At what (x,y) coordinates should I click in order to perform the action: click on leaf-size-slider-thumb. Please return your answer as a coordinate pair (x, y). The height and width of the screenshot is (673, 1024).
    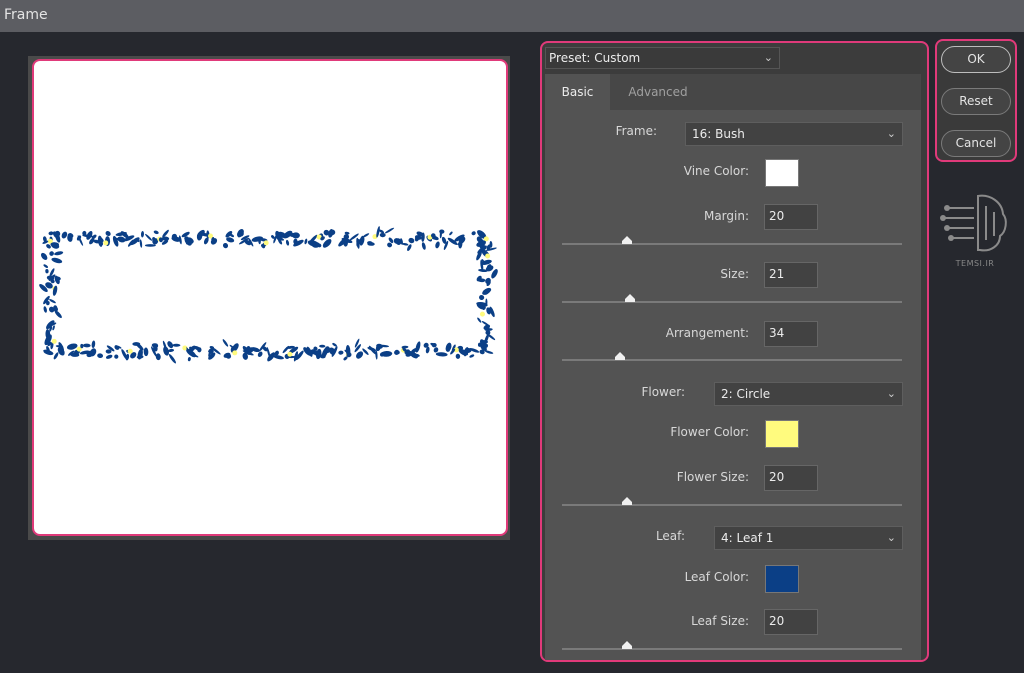
    Looking at the image, I should click on (626, 645).